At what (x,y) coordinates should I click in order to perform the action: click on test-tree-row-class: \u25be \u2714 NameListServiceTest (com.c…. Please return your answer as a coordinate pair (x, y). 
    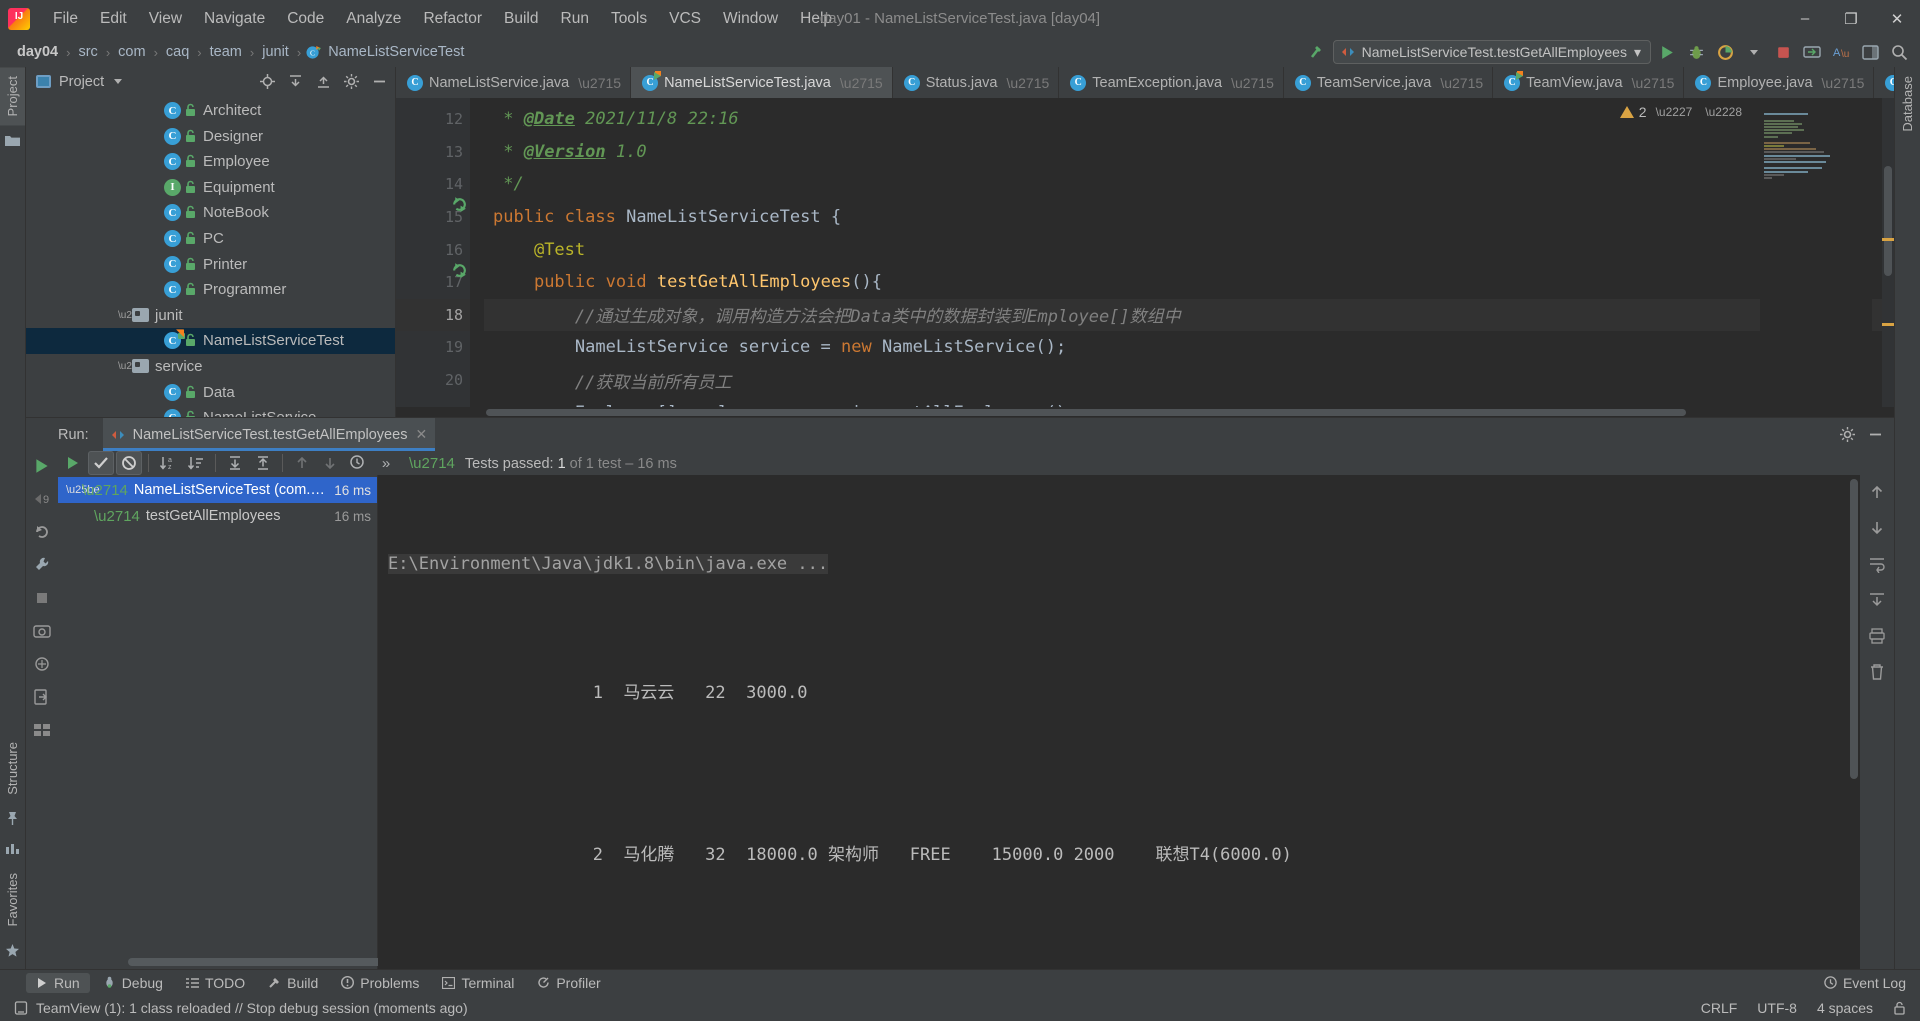
    Looking at the image, I should click on (217, 490).